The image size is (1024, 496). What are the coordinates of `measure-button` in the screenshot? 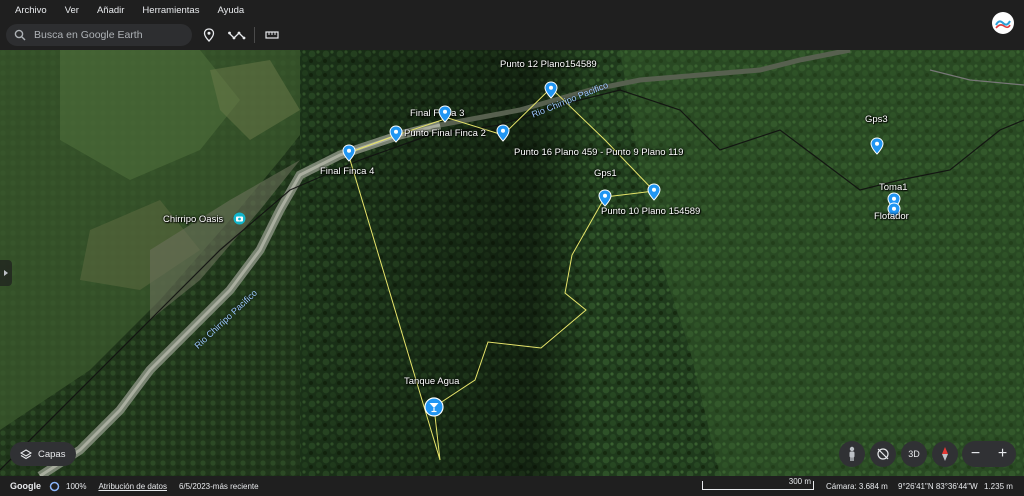 It's located at (272, 35).